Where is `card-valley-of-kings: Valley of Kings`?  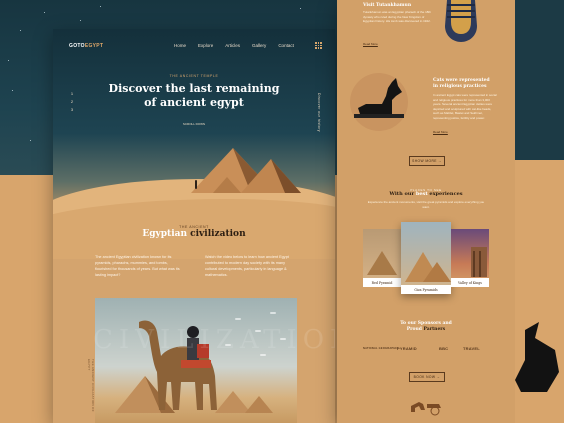 card-valley-of-kings: Valley of Kings is located at coordinates (470, 258).